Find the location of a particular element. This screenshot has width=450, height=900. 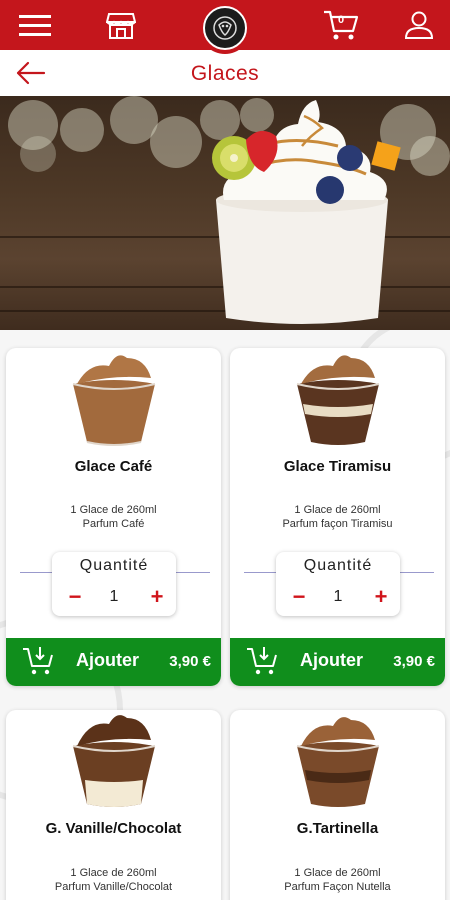

user-icon is located at coordinates (419, 25).